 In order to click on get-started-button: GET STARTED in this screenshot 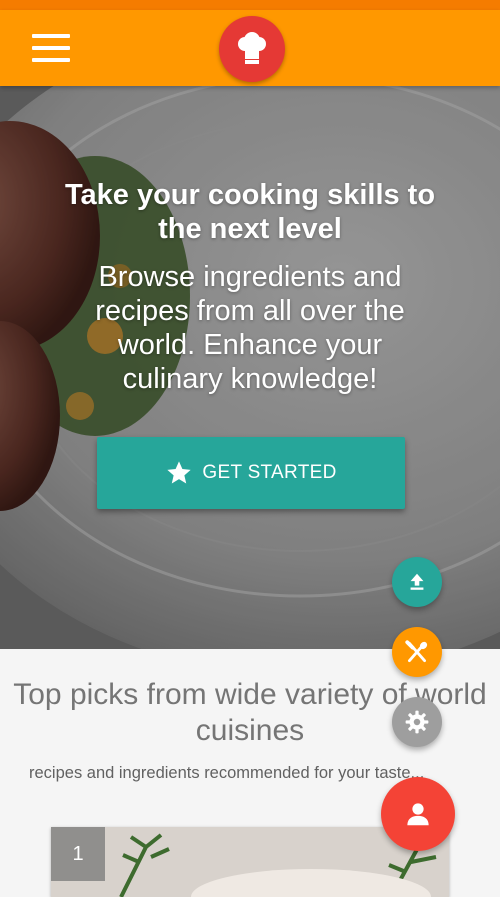, I will do `click(251, 473)`.